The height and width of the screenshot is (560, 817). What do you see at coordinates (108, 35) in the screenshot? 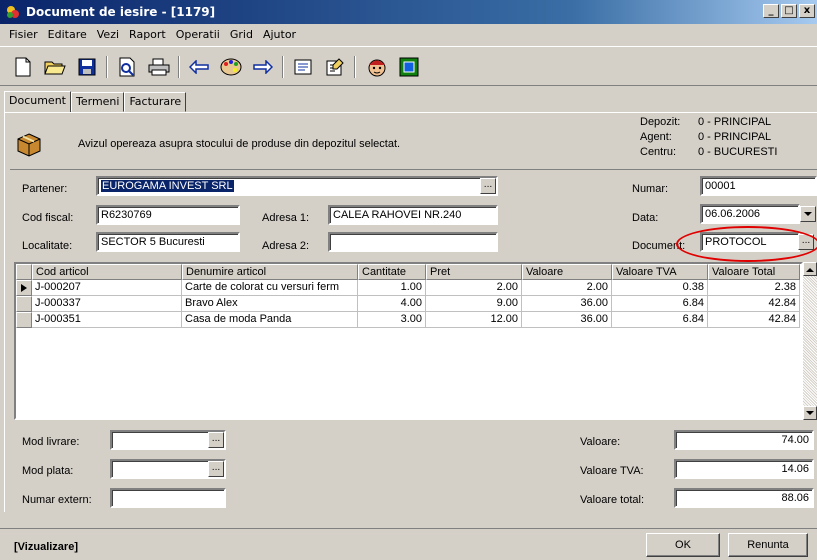
I see `menu-vezi: Vezi` at bounding box center [108, 35].